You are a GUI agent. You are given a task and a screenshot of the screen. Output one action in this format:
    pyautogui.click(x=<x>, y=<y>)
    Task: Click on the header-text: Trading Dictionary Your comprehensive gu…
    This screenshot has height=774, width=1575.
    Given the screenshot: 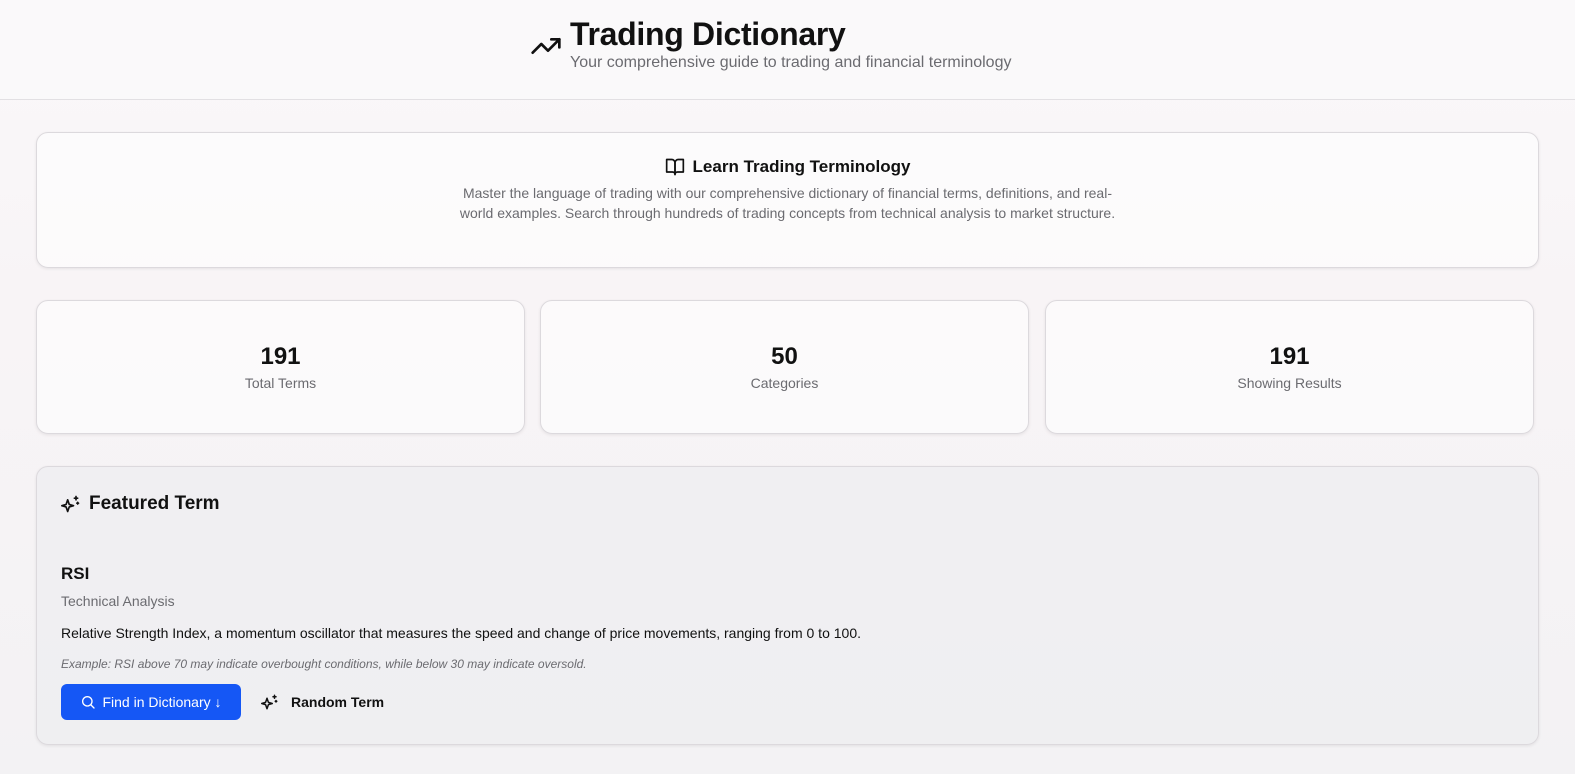 What is the action you would take?
    pyautogui.click(x=790, y=44)
    